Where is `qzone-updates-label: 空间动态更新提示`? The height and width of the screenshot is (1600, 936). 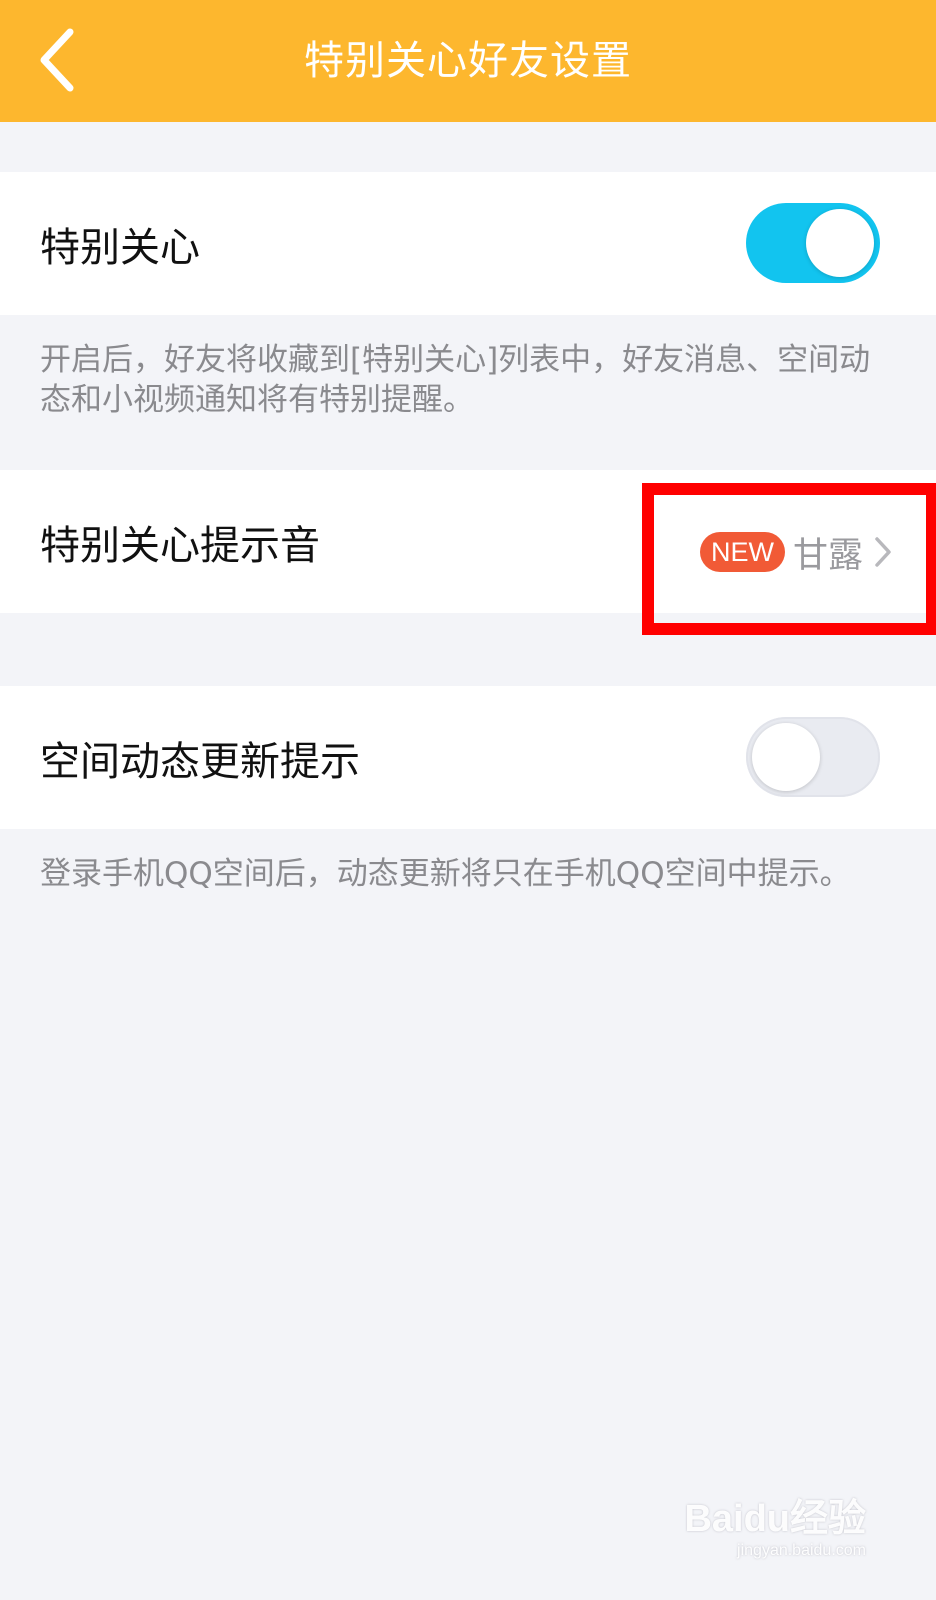
qzone-updates-label: 空间动态更新提示 is located at coordinates (200, 761).